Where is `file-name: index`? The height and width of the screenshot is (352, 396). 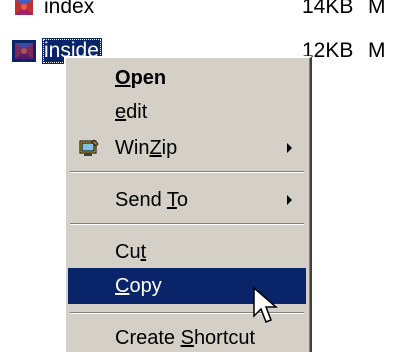
file-name: index is located at coordinates (69, 10).